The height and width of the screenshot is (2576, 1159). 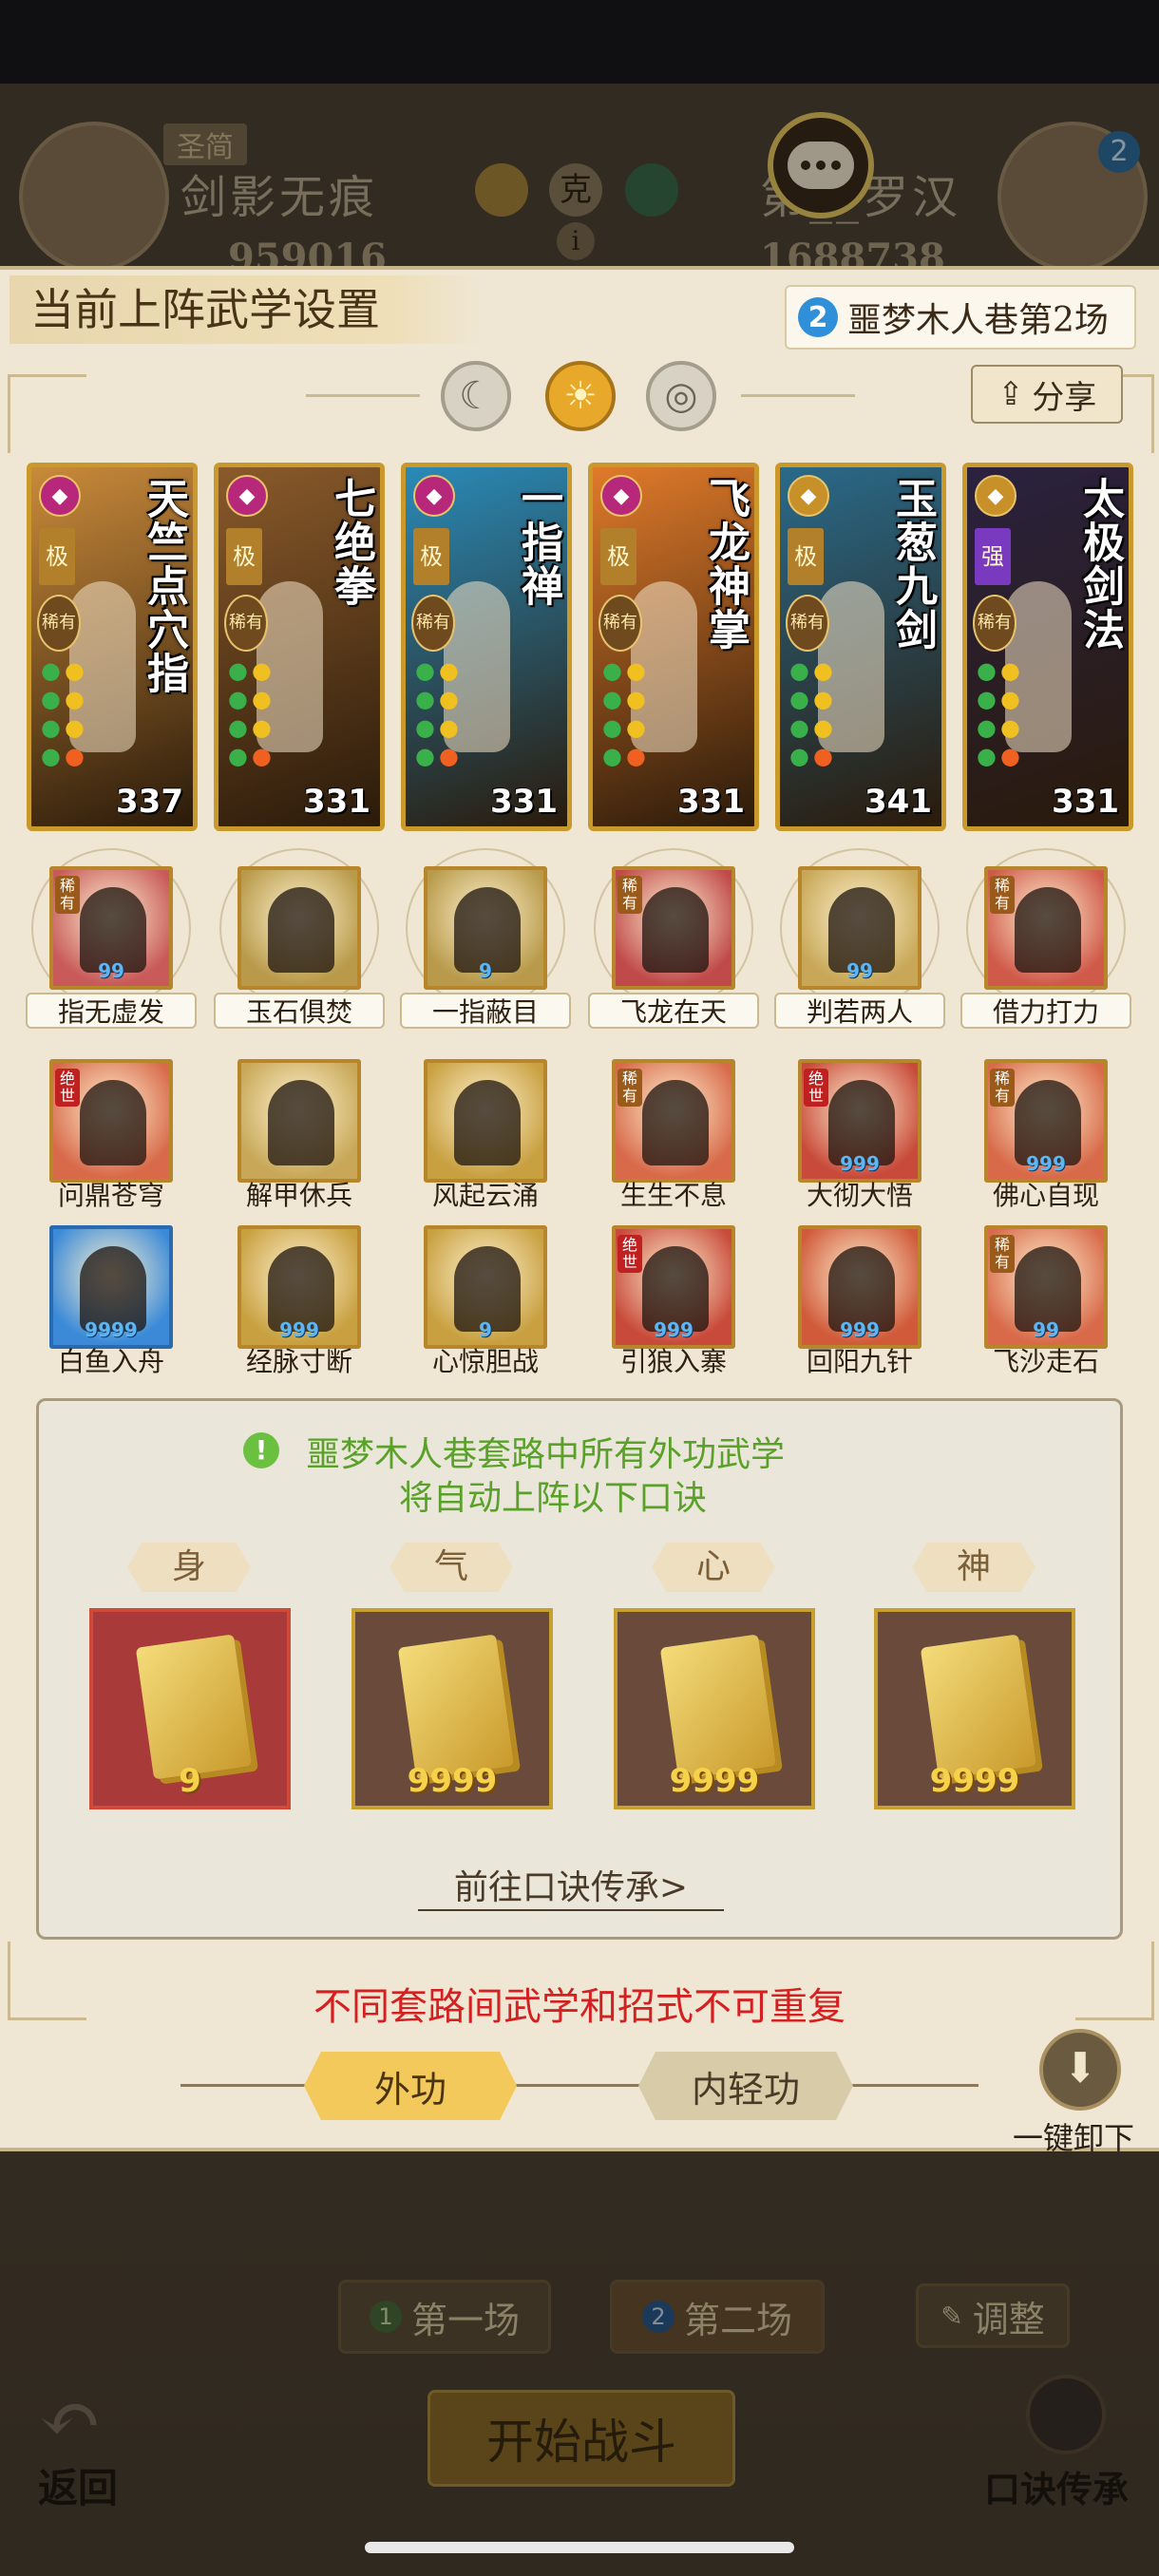 What do you see at coordinates (575, 190) in the screenshot?
I see `vs-badge: 克` at bounding box center [575, 190].